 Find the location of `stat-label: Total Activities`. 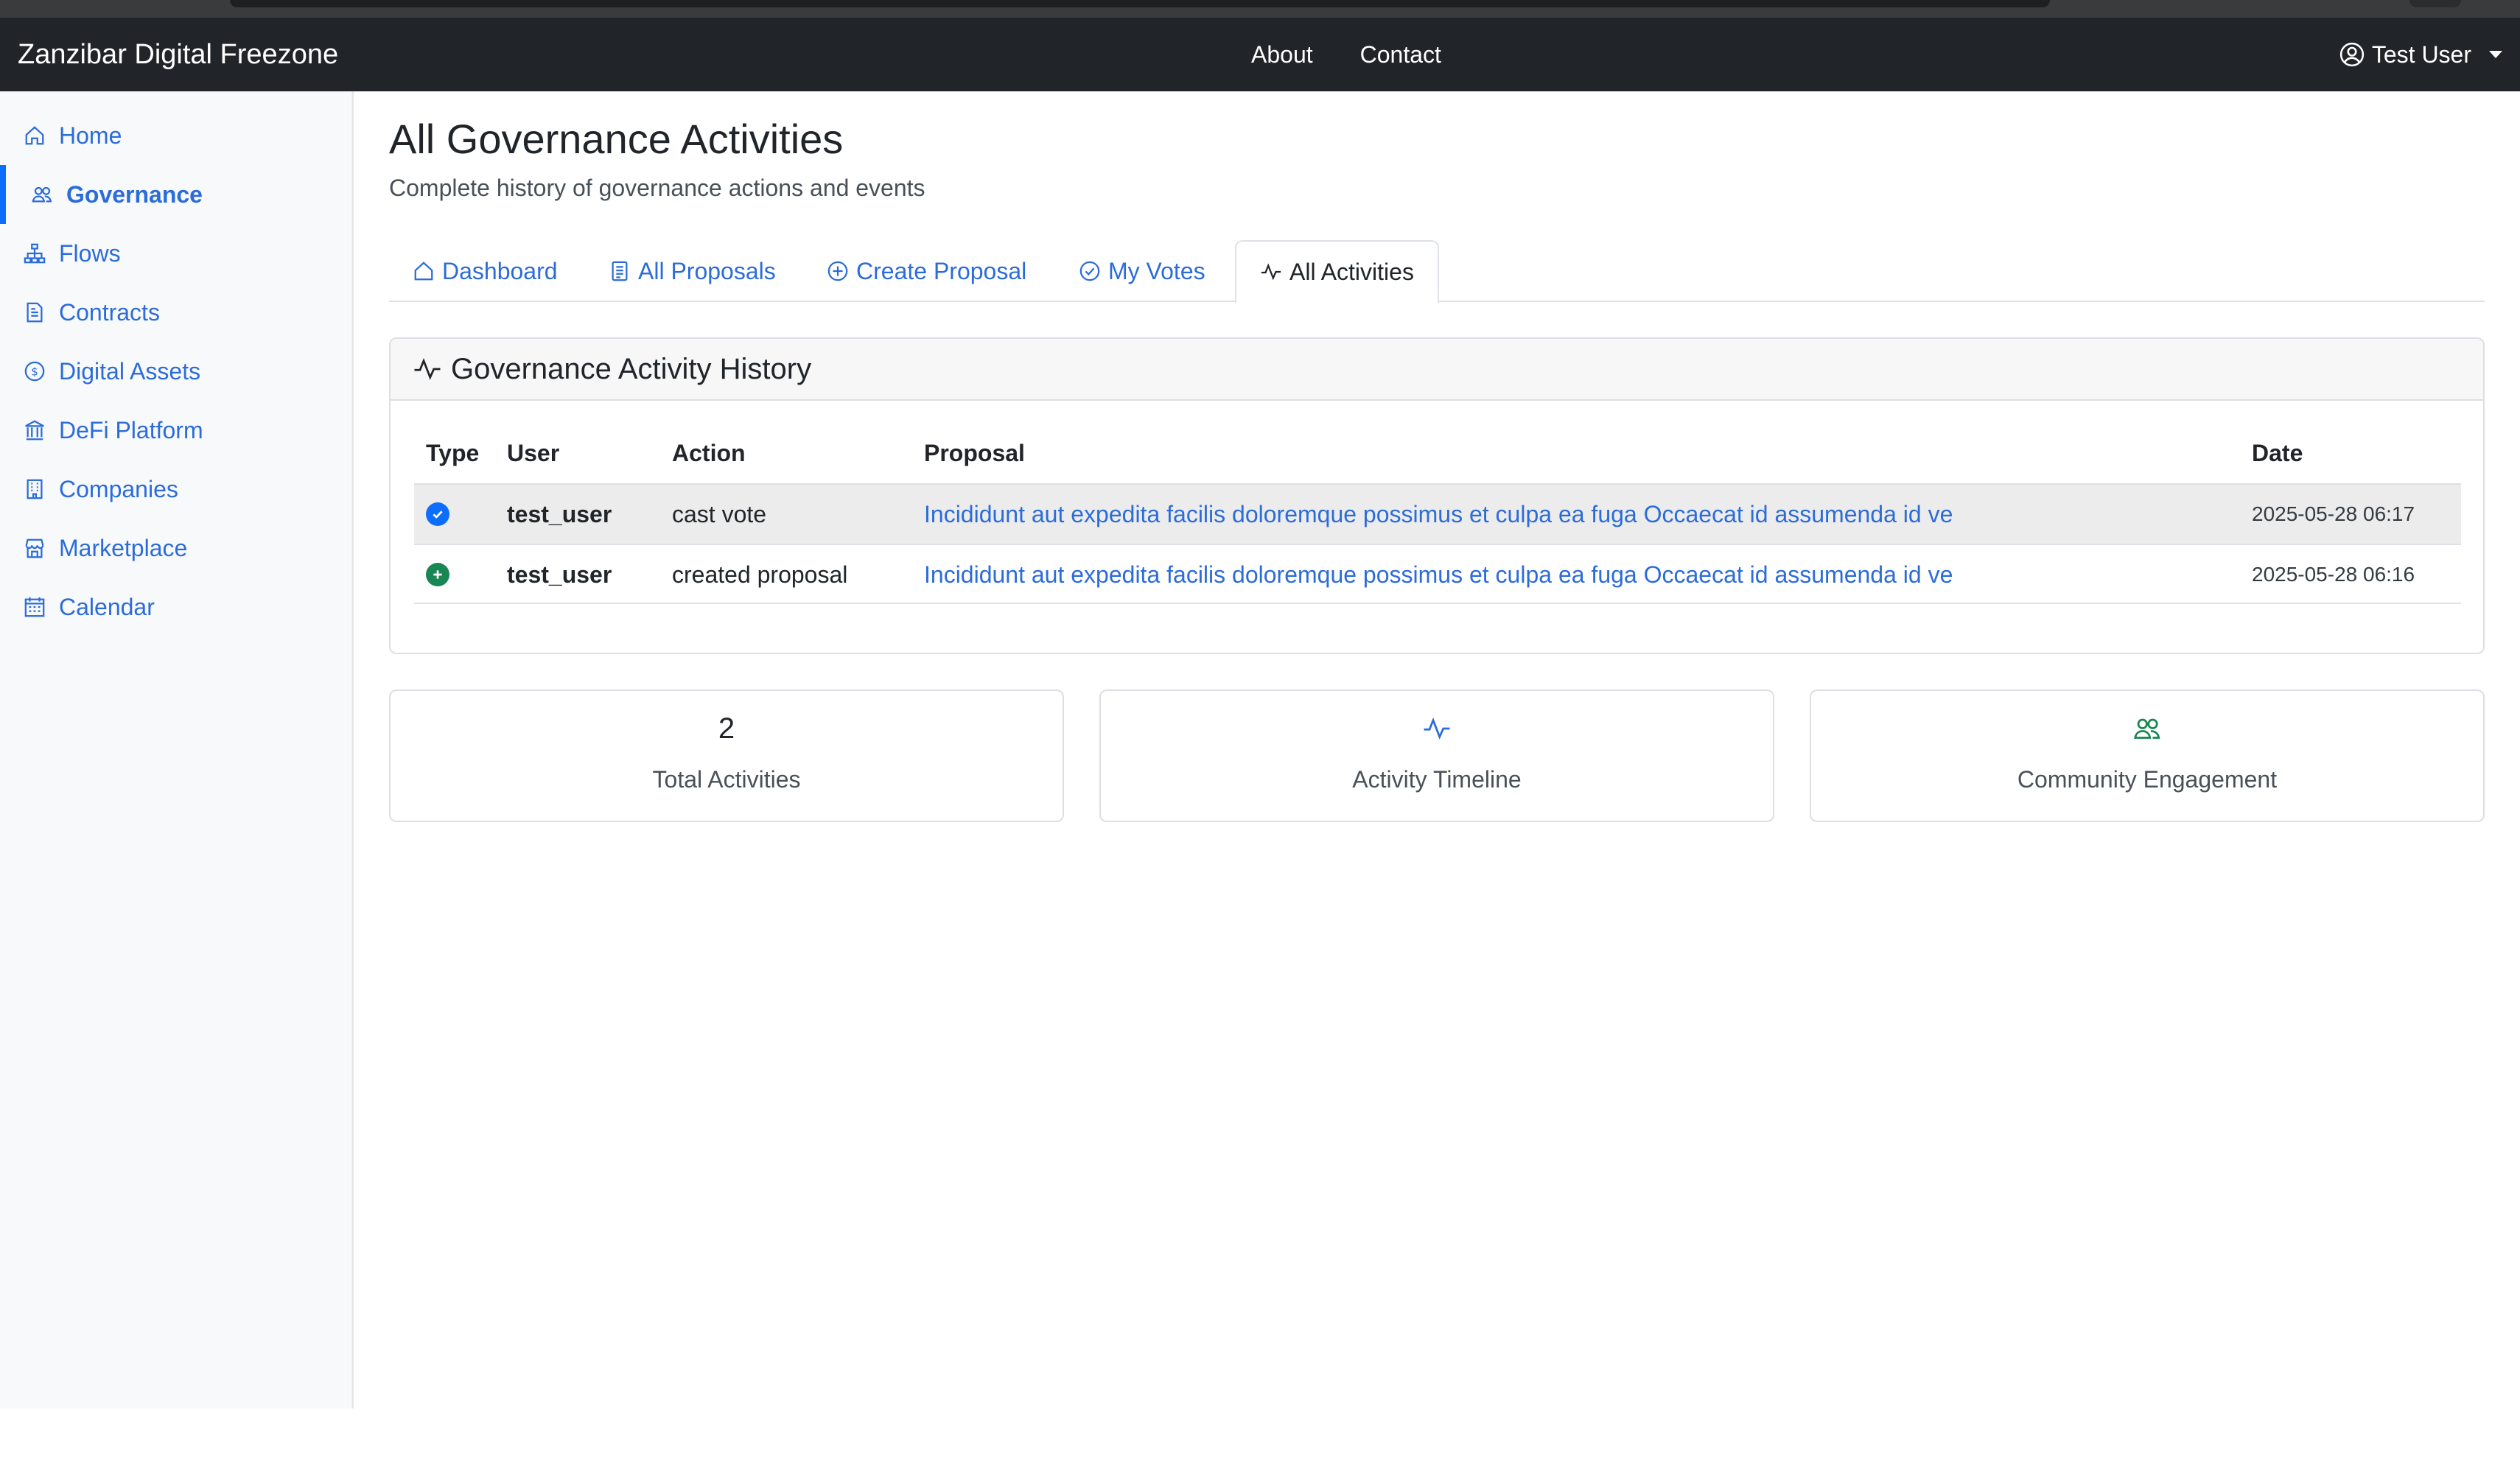

stat-label: Total Activities is located at coordinates (726, 779).